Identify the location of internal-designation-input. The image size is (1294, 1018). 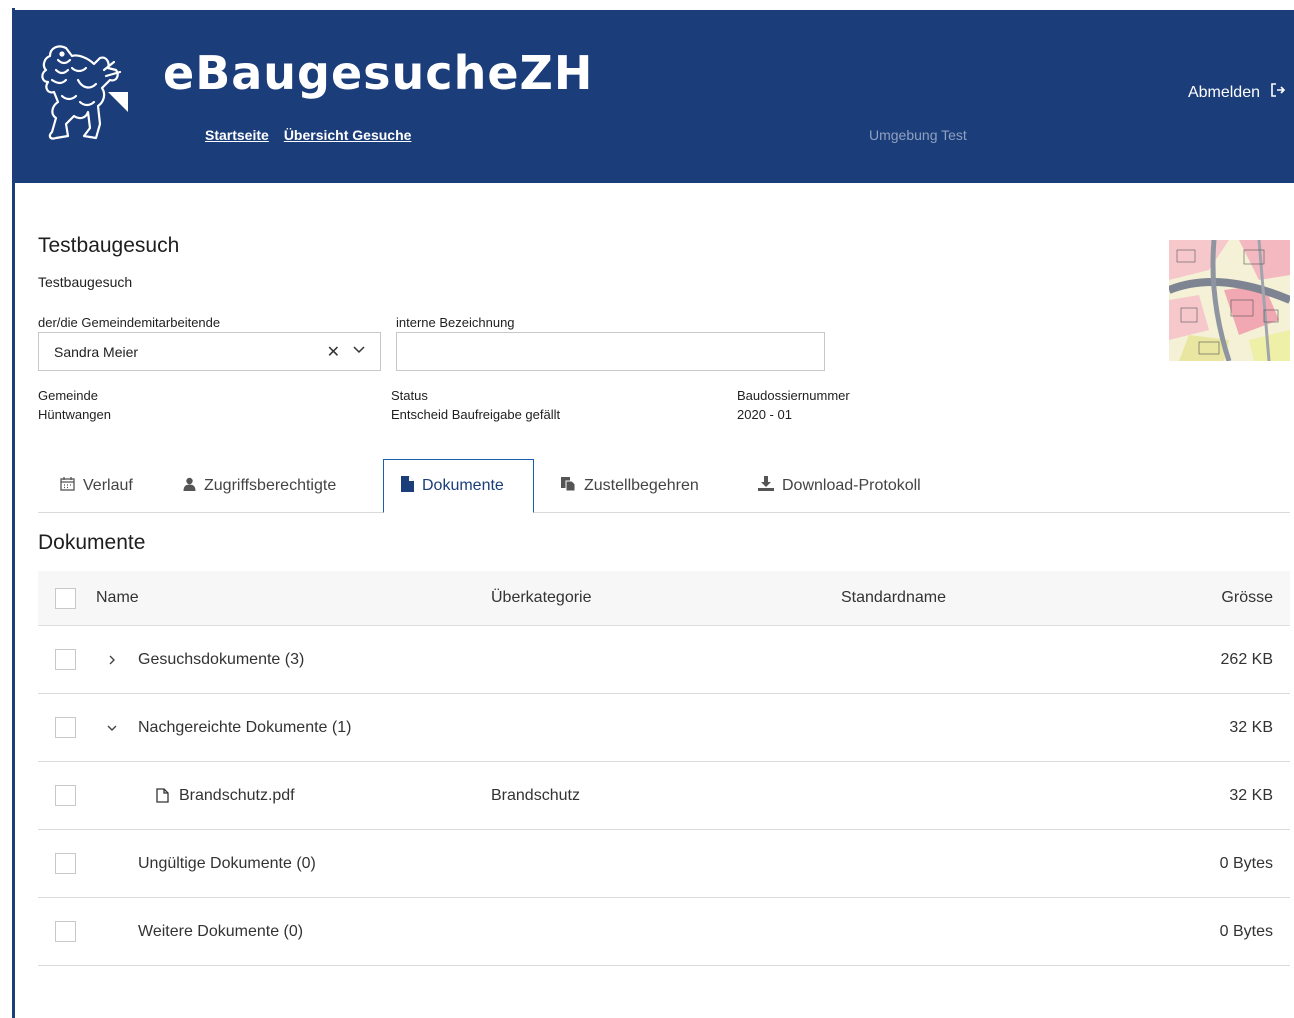
(610, 351).